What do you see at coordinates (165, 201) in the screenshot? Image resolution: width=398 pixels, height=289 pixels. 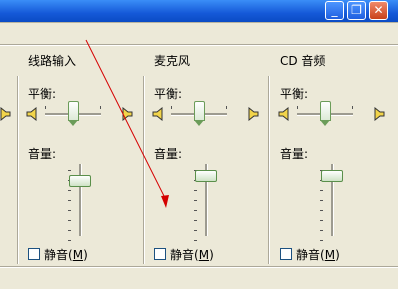 I see `annotation-arrow-head` at bounding box center [165, 201].